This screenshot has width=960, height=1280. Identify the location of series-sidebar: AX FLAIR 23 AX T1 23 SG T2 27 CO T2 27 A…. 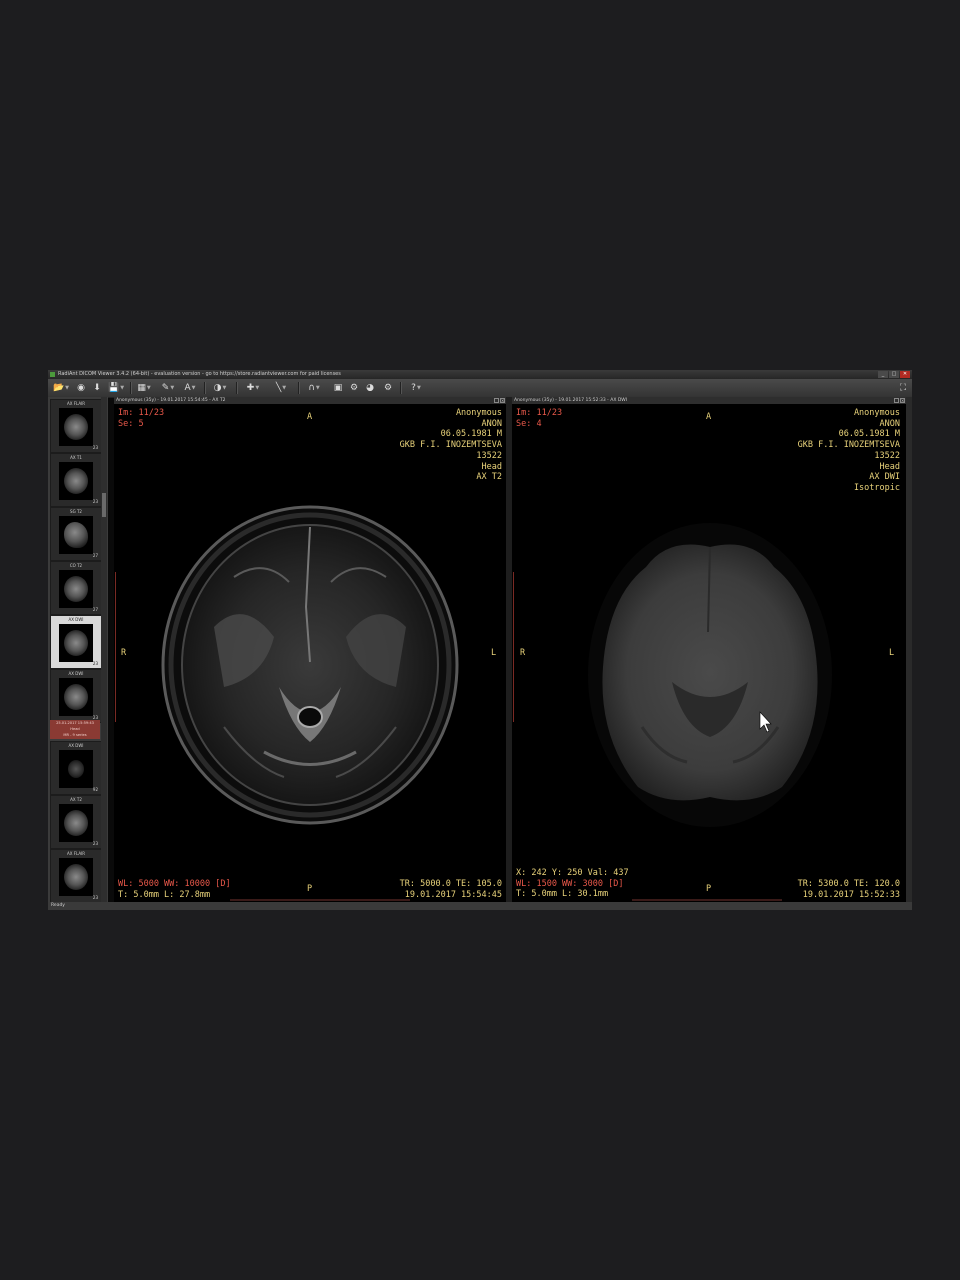
(78, 649).